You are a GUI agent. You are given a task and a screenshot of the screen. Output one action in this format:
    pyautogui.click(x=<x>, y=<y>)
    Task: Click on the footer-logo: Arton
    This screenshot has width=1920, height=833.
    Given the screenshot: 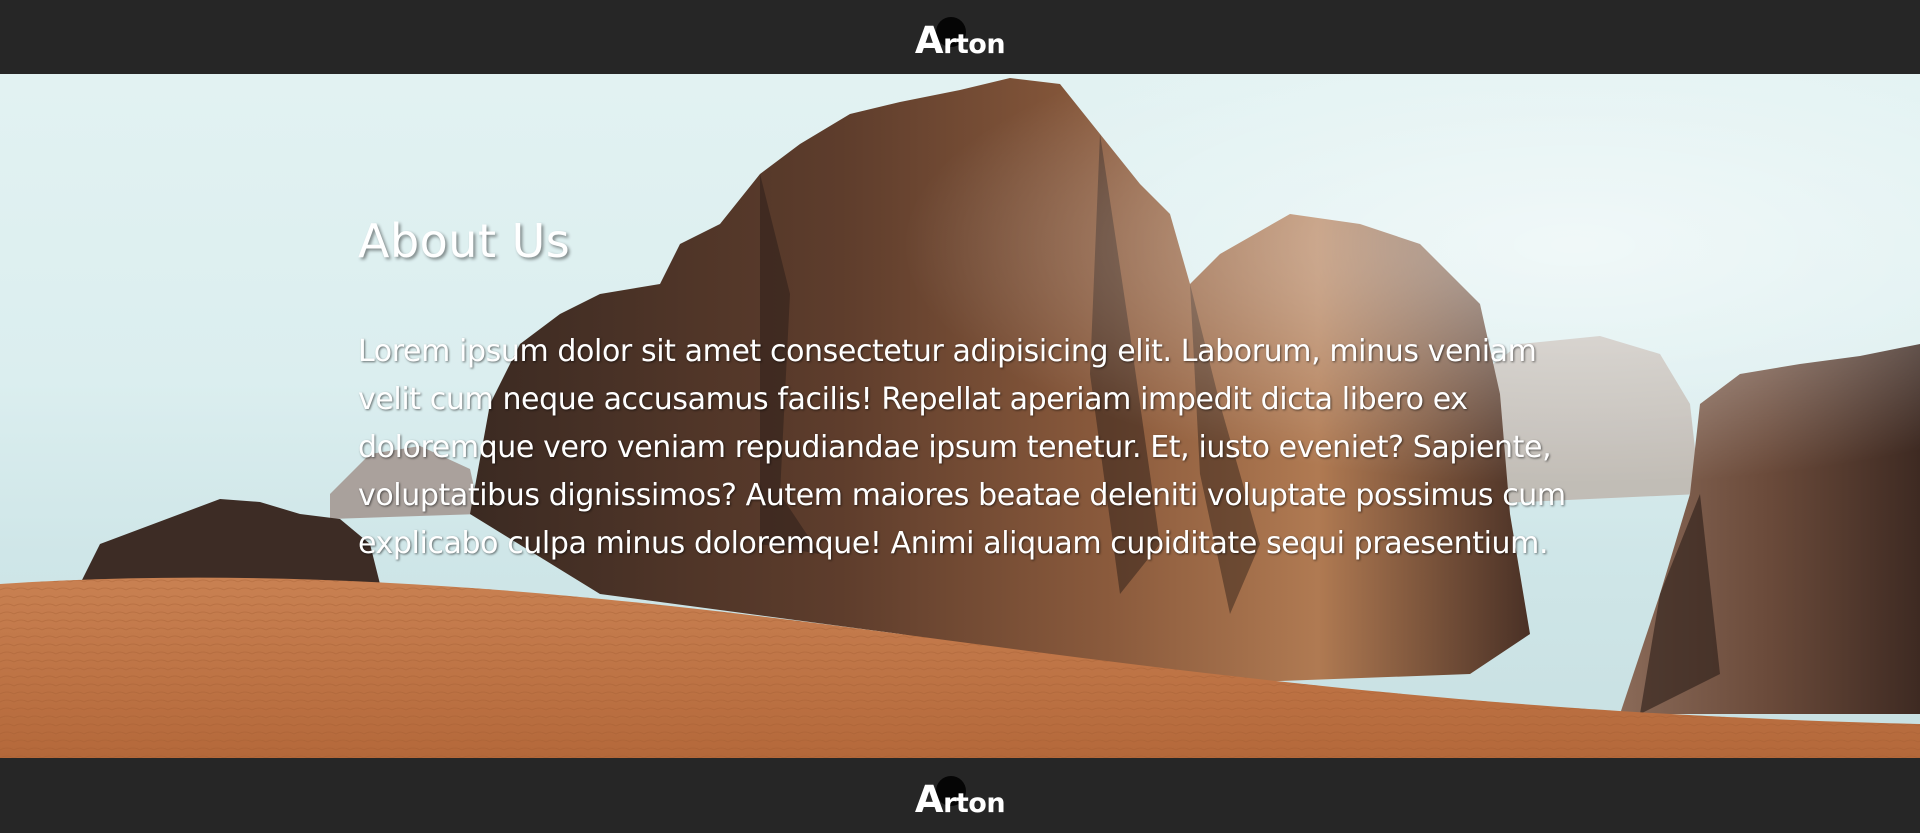 What is the action you would take?
    pyautogui.click(x=960, y=797)
    